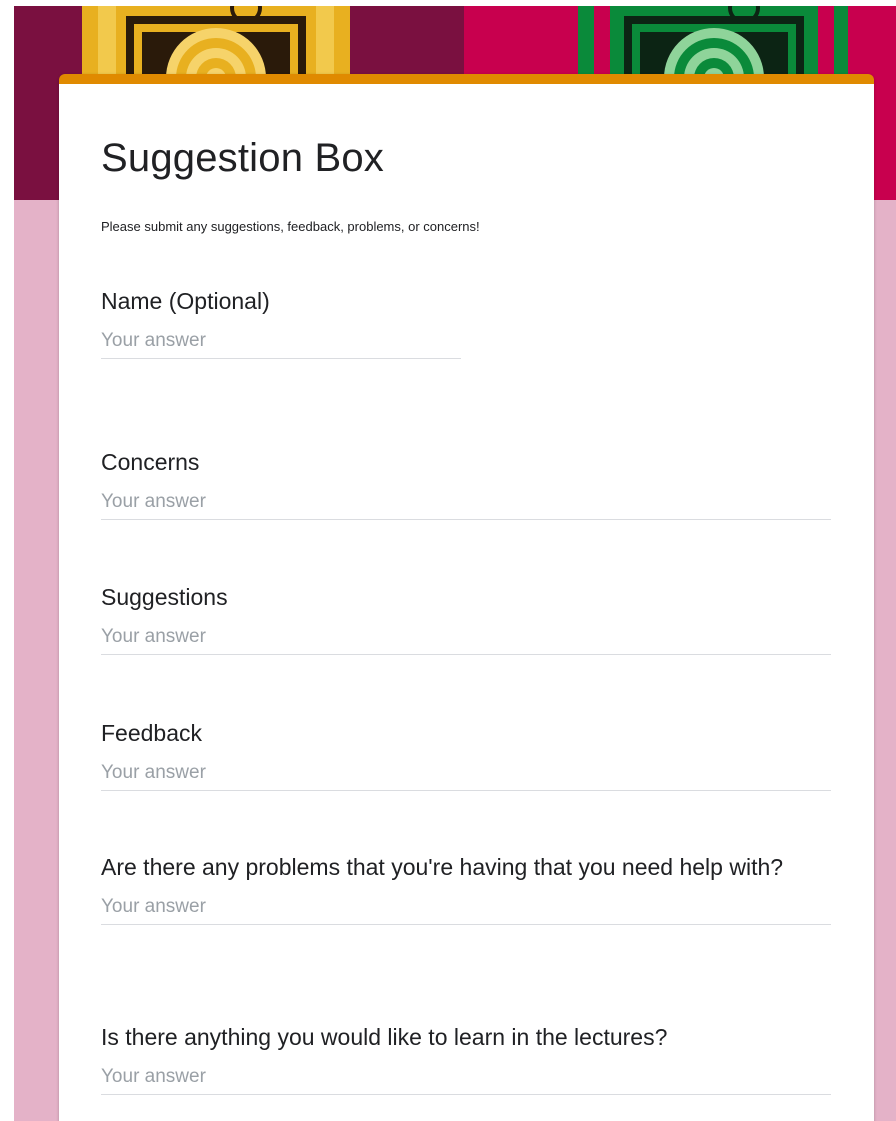 The height and width of the screenshot is (1121, 896). What do you see at coordinates (466, 482) in the screenshot?
I see `question-concerns: Concerns` at bounding box center [466, 482].